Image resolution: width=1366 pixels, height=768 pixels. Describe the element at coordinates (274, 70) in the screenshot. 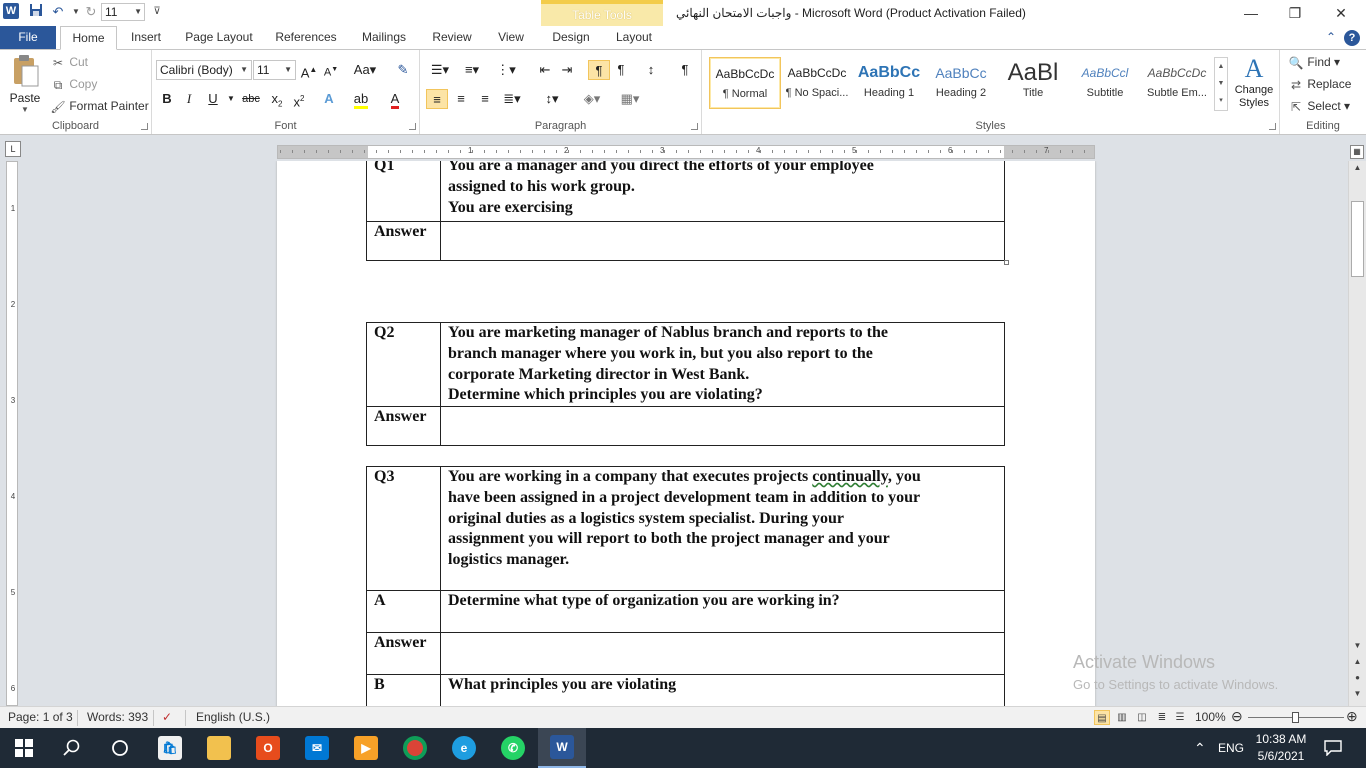

I see `font-size-combo: 11 ▼` at that location.